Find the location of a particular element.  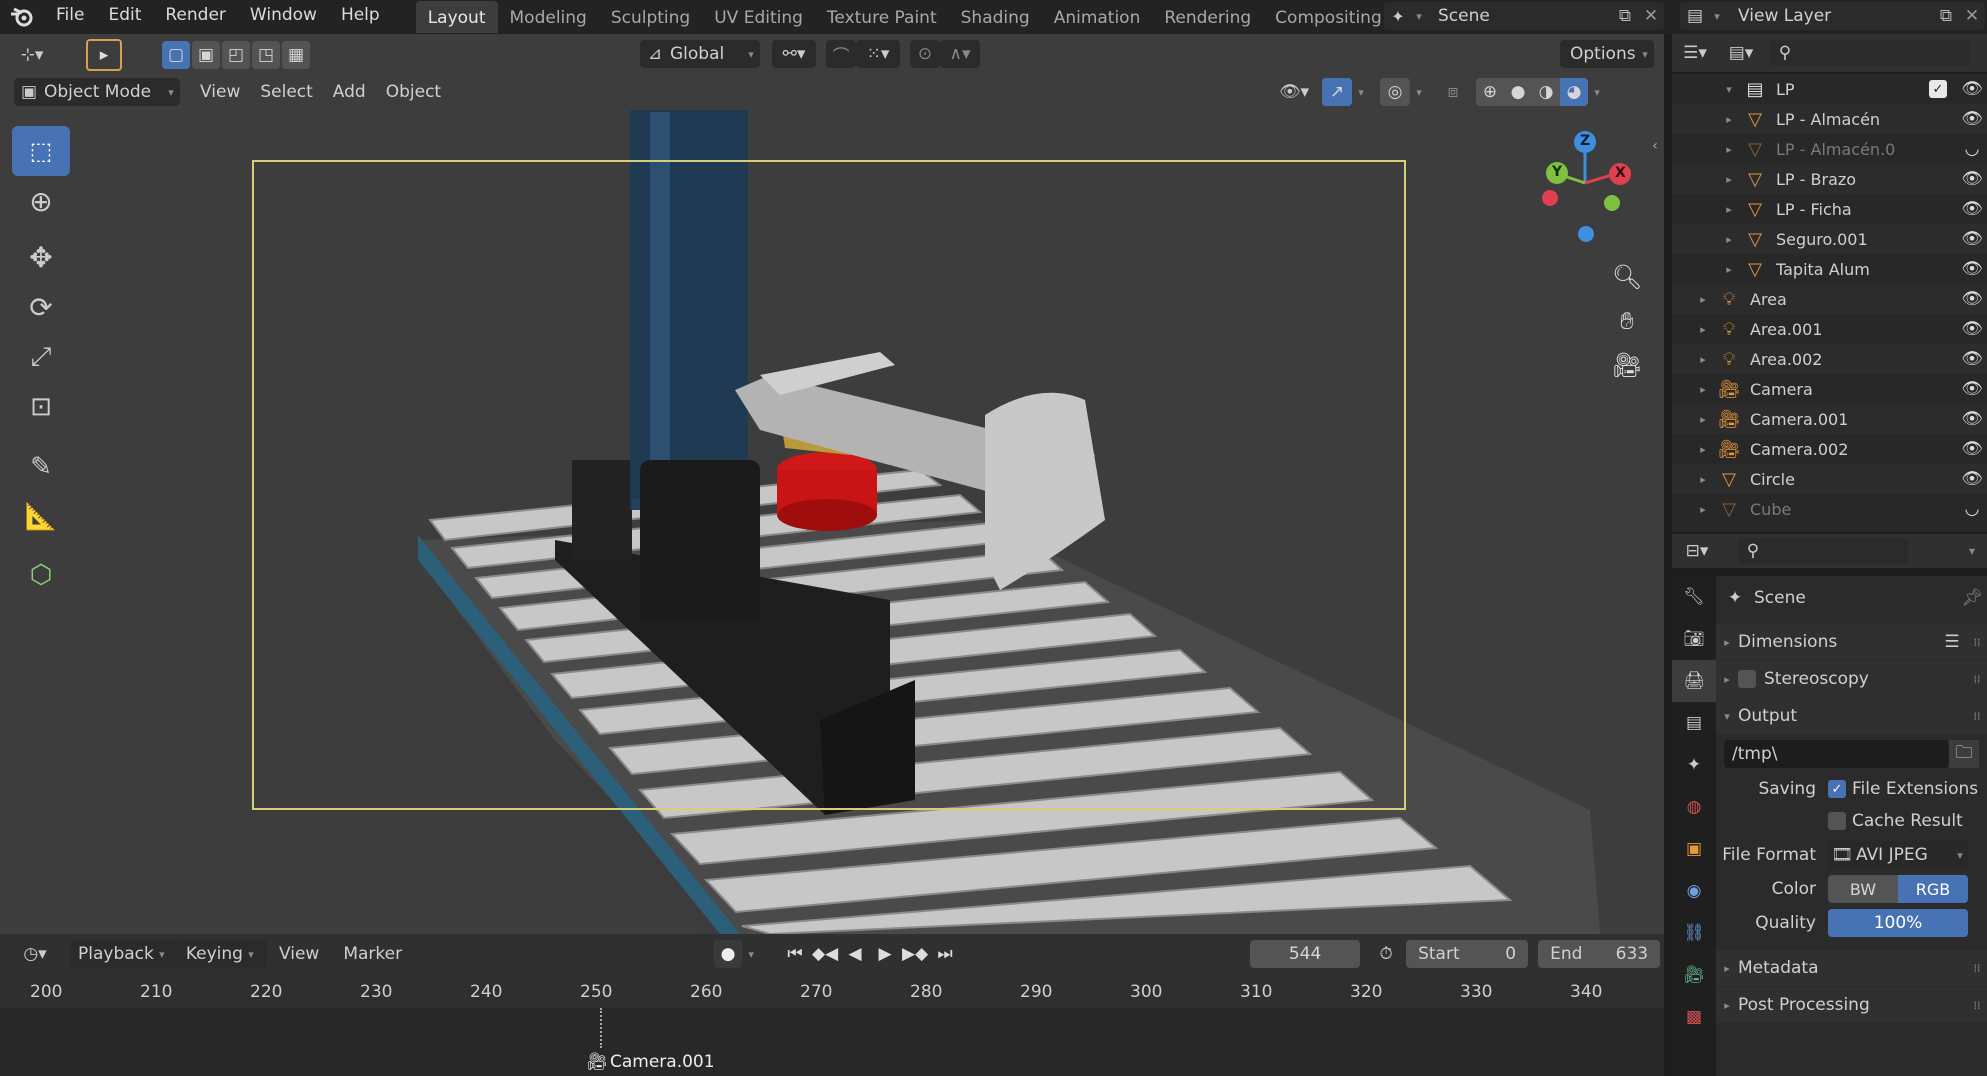

output-tab-icon: 🖨︎ is located at coordinates (1694, 681).